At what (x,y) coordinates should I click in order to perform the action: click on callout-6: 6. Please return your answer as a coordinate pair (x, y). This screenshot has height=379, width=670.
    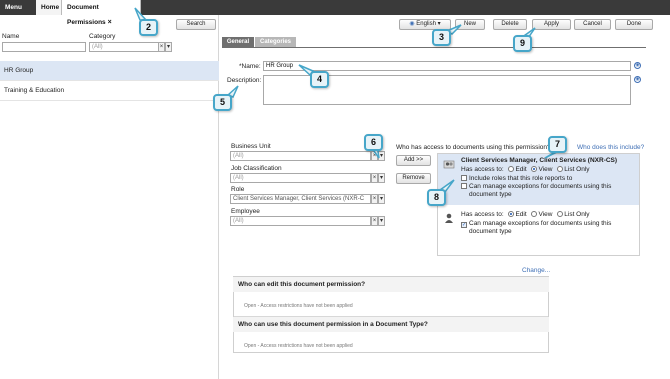
    Looking at the image, I should click on (373, 142).